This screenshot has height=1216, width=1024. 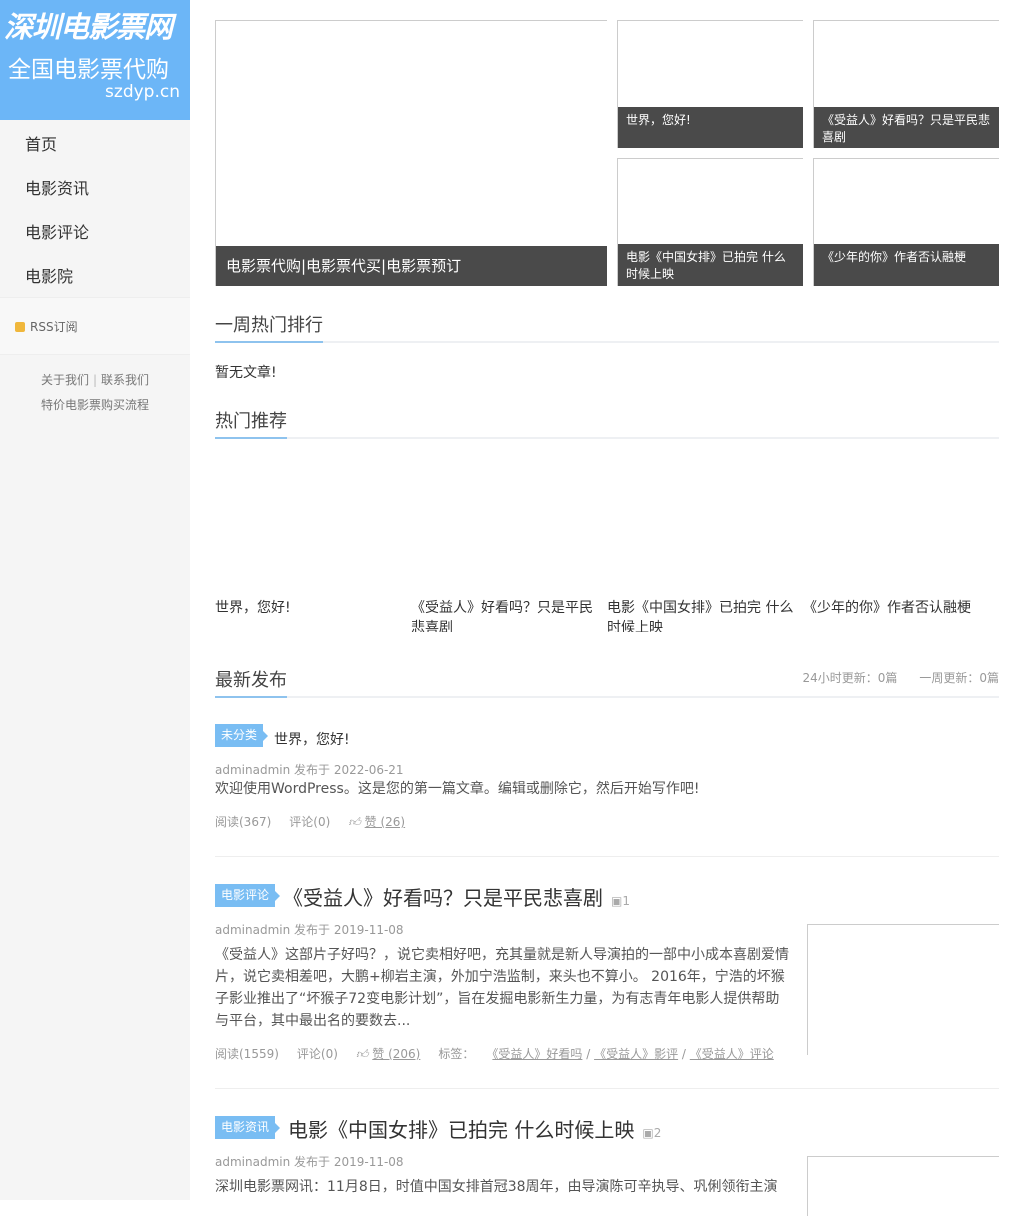 What do you see at coordinates (57, 231) in the screenshot?
I see `nav-movie-reviews: 电影评论` at bounding box center [57, 231].